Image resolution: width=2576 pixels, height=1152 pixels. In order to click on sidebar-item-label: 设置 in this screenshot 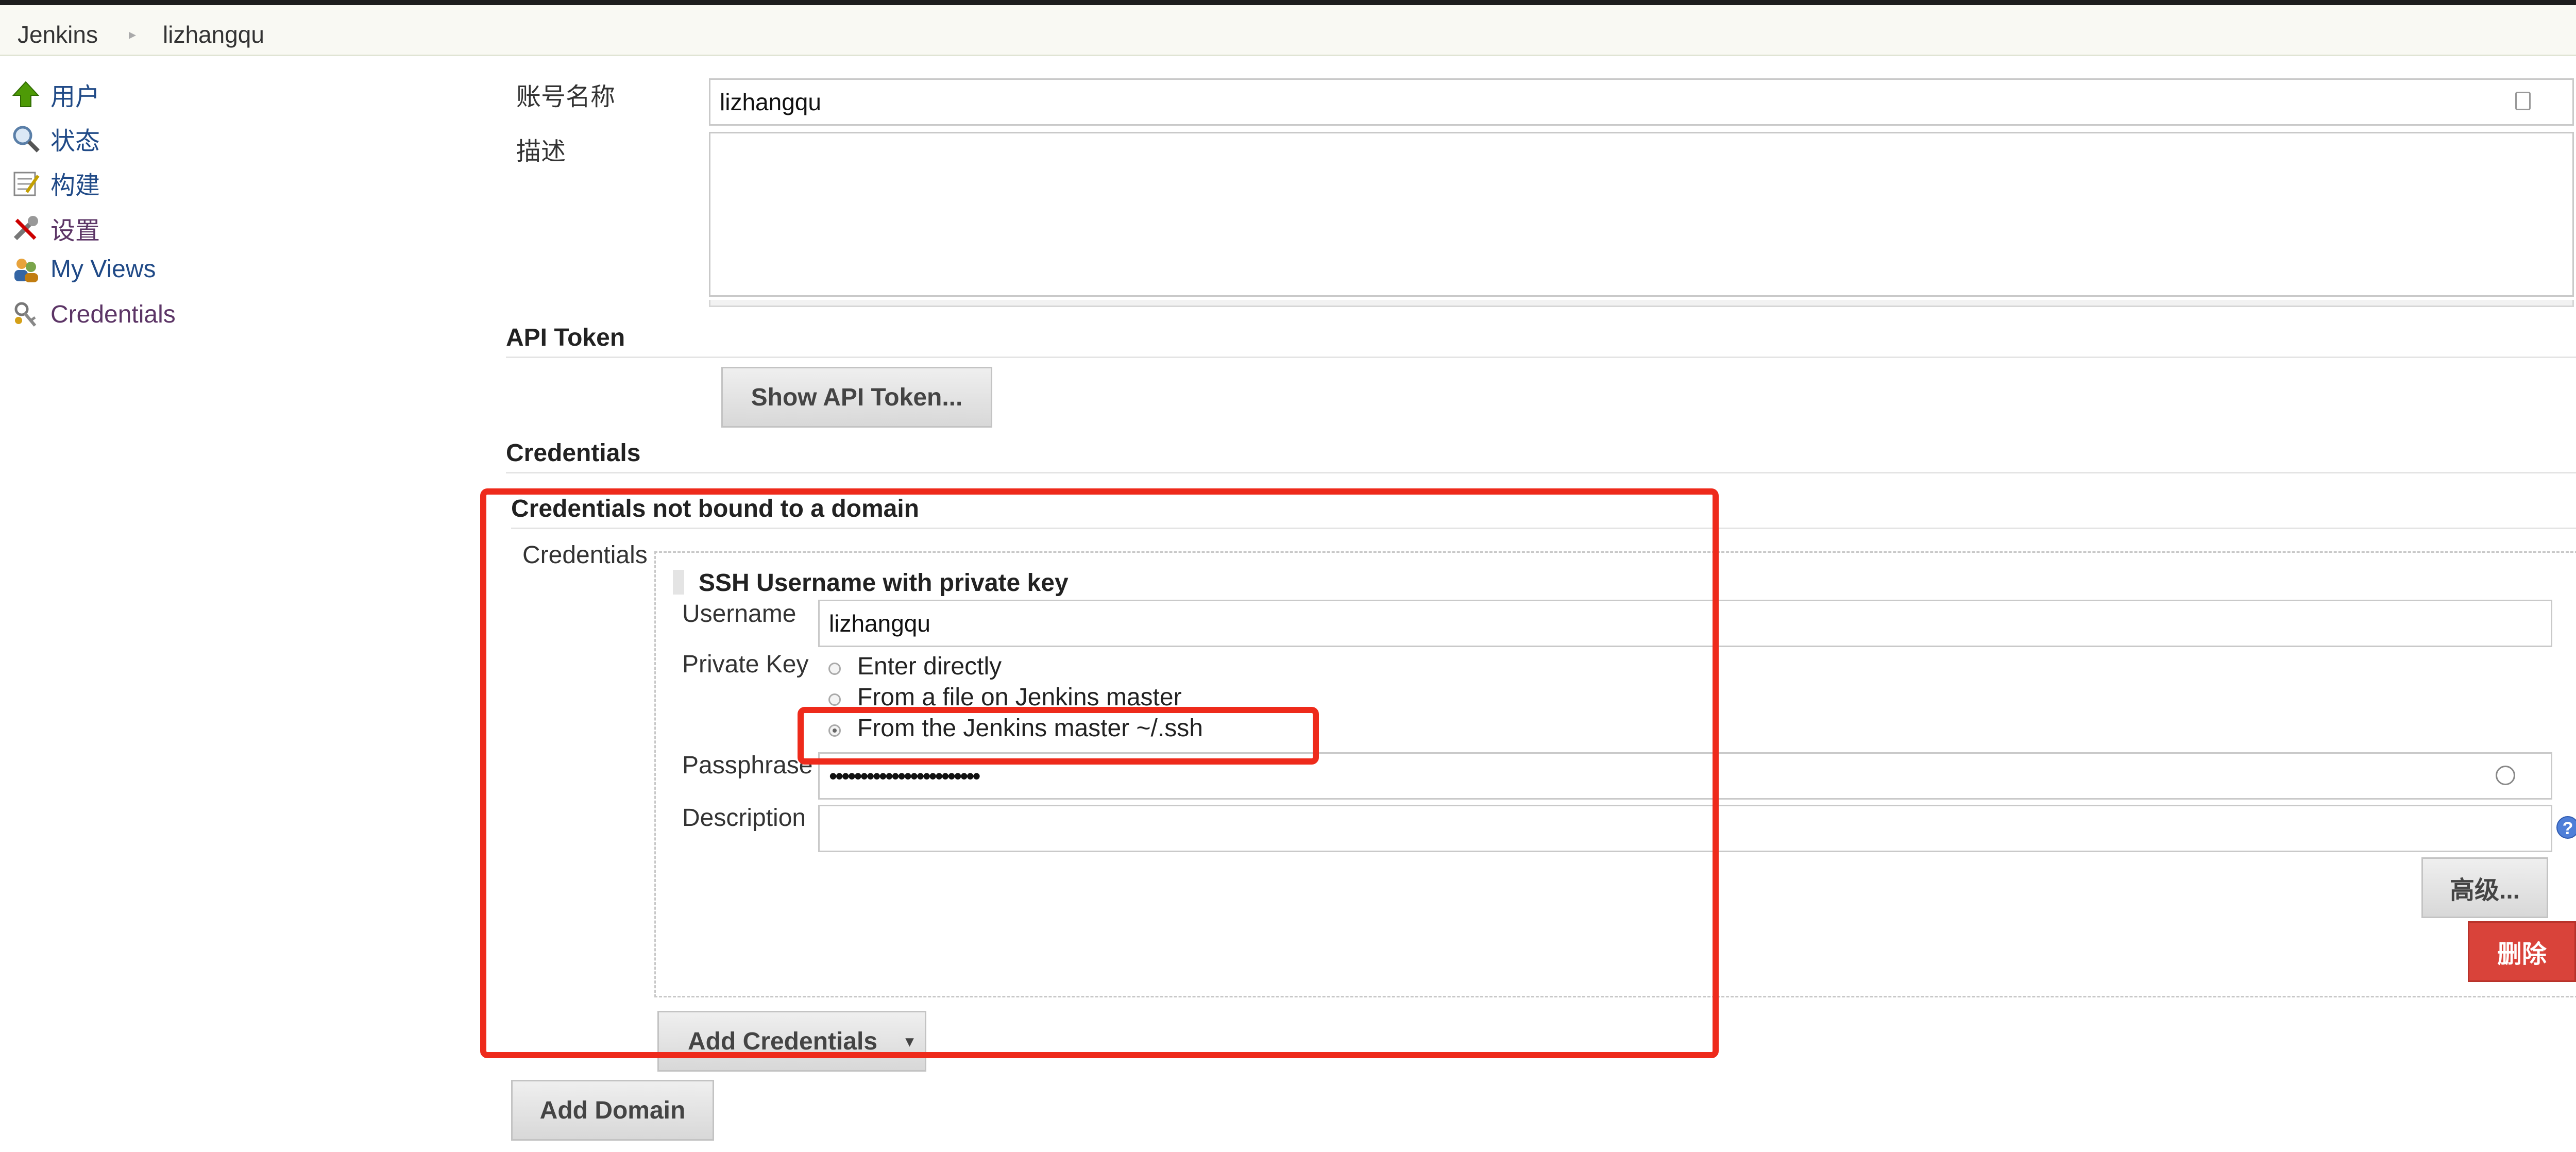, I will do `click(75, 231)`.